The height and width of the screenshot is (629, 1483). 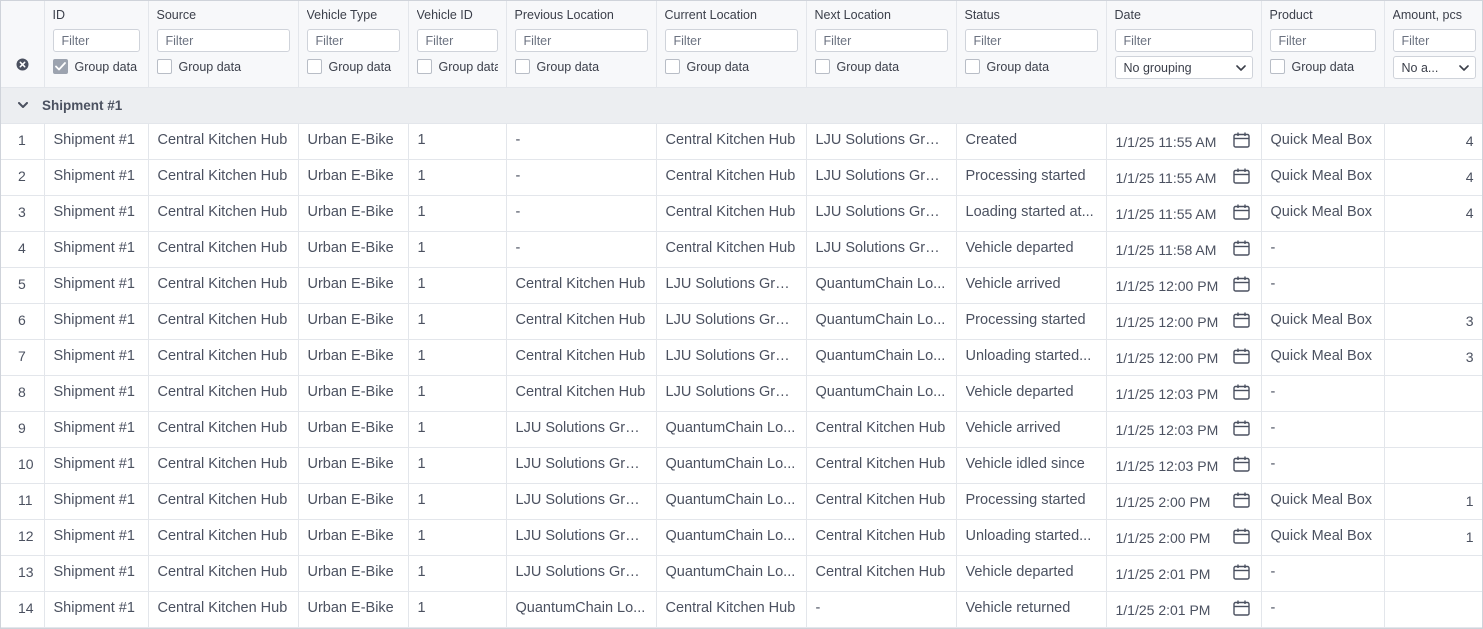 I want to click on filter-input-next-location, so click(x=881, y=40).